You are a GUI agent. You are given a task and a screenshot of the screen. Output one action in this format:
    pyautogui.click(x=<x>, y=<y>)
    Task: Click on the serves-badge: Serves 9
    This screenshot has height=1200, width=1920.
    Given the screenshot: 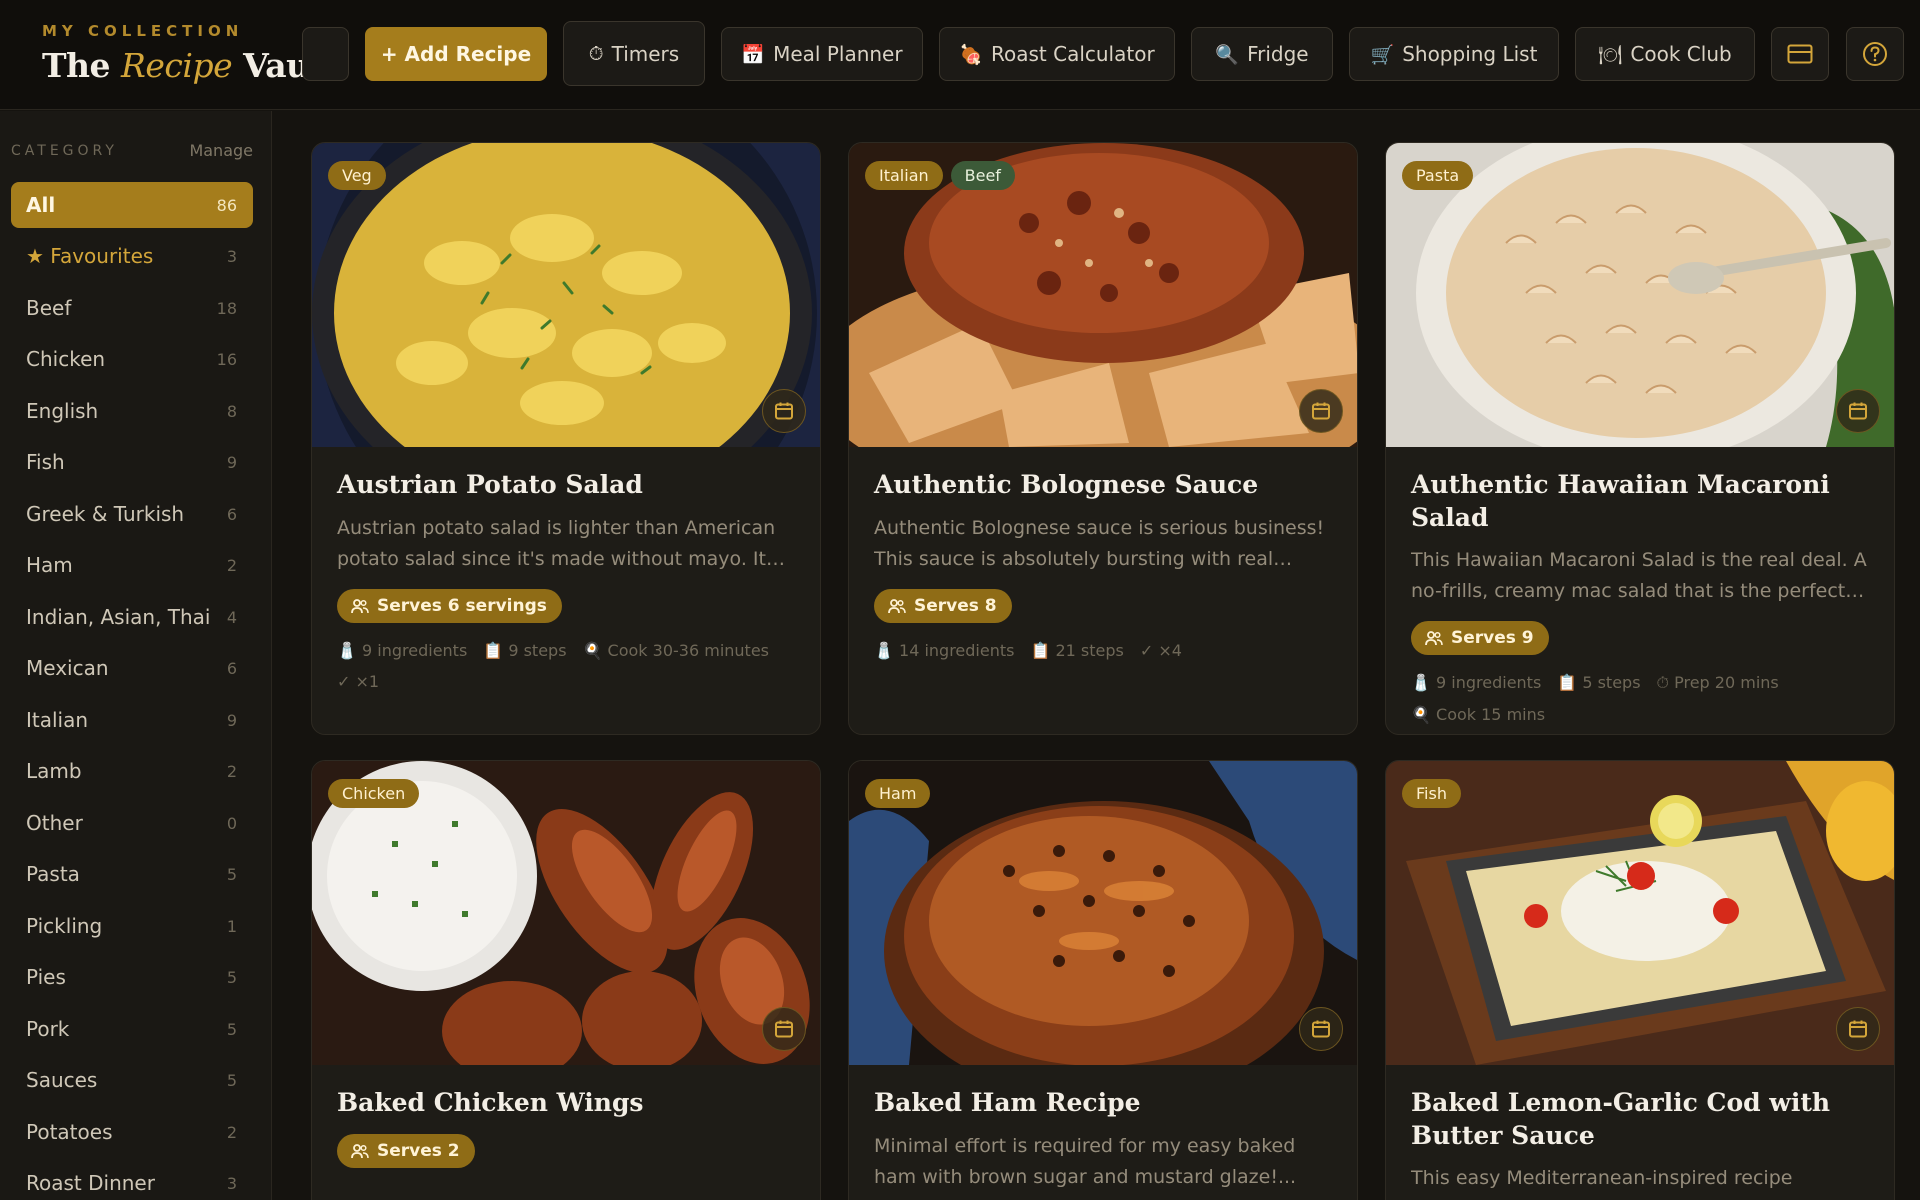 What is the action you would take?
    pyautogui.click(x=1480, y=638)
    